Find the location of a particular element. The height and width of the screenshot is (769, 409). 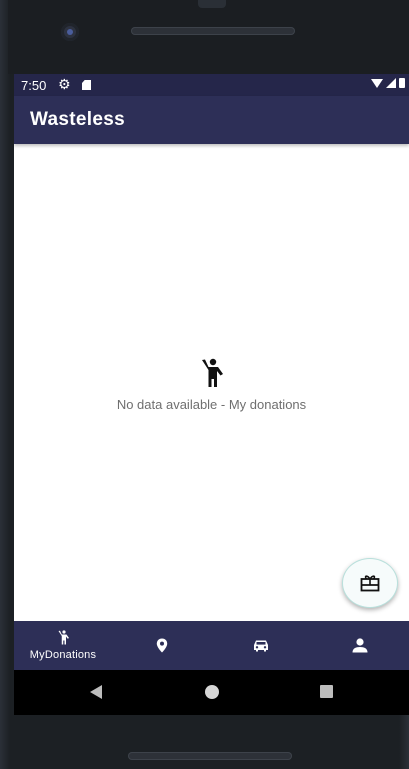

home-icon is located at coordinates (212, 692).